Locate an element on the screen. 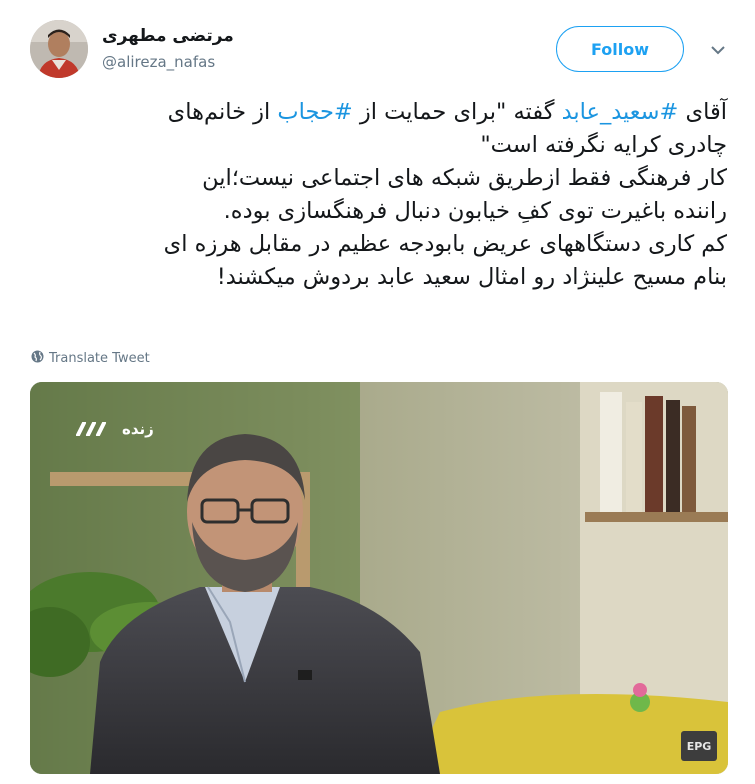 The height and width of the screenshot is (784, 755). live-label: زنده is located at coordinates (138, 429).